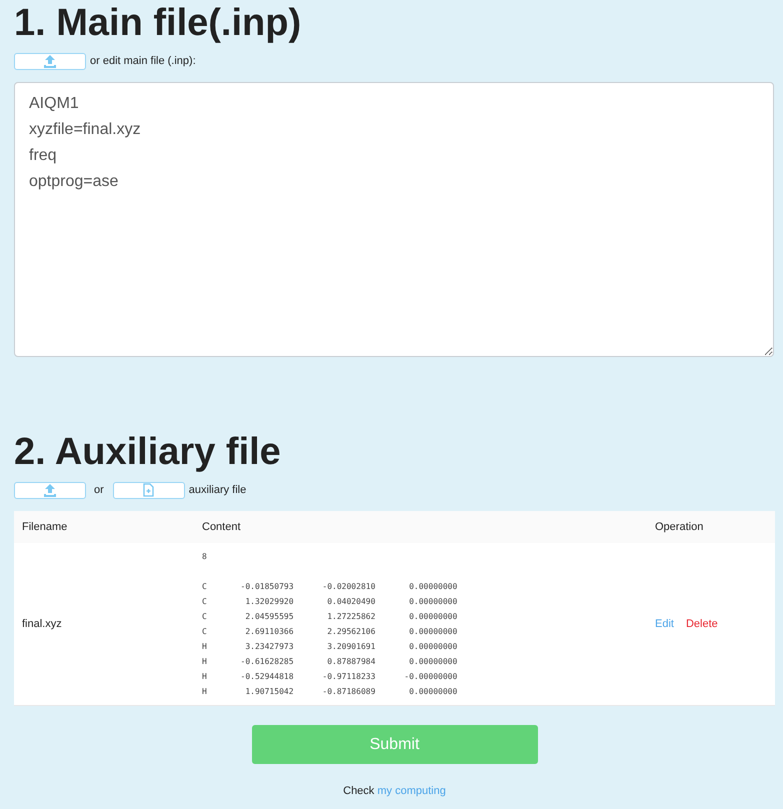 The image size is (783, 809). What do you see at coordinates (395, 744) in the screenshot?
I see `submit-button: Submit` at bounding box center [395, 744].